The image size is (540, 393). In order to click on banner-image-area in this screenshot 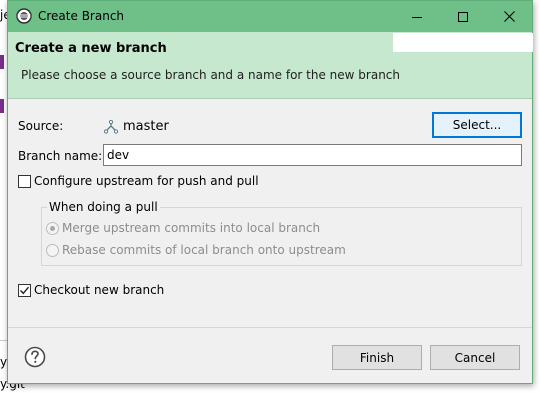, I will do `click(463, 42)`.